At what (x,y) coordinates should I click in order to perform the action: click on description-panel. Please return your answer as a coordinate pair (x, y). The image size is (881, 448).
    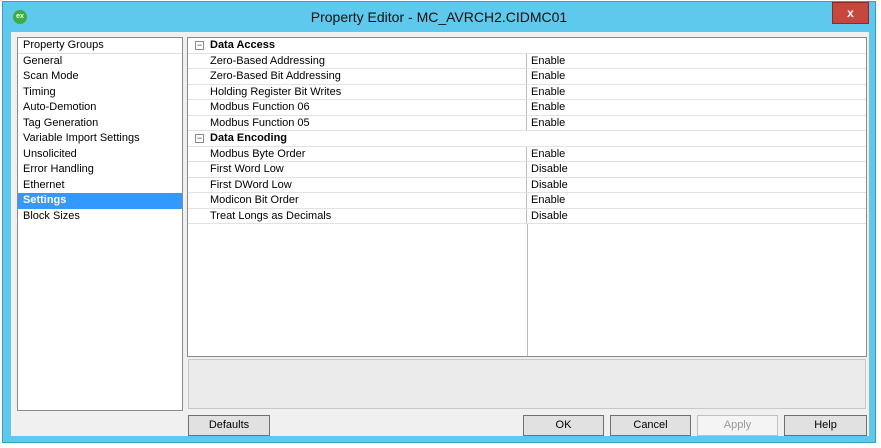
    Looking at the image, I should click on (527, 384).